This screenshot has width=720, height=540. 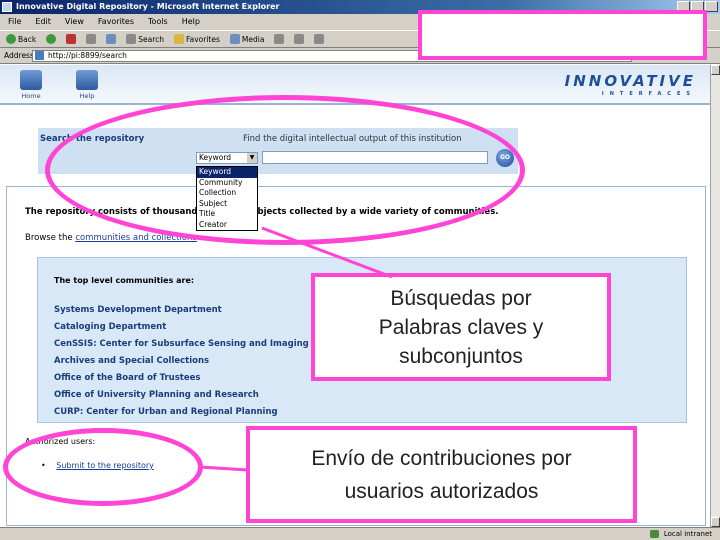 What do you see at coordinates (227, 225) in the screenshot?
I see `dropdown-option-creator: Creator` at bounding box center [227, 225].